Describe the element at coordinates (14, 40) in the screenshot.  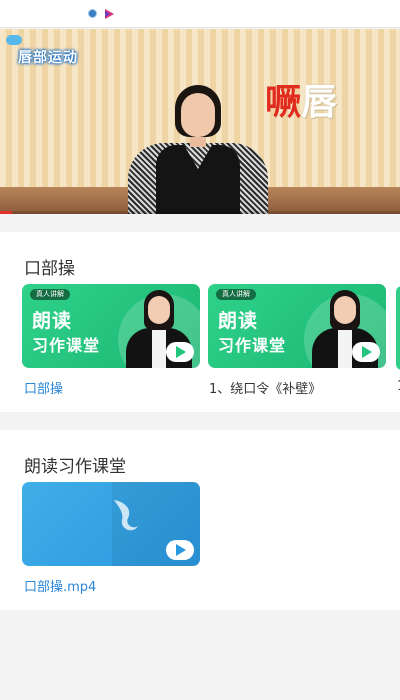
I see `channel-logo-icon` at that location.